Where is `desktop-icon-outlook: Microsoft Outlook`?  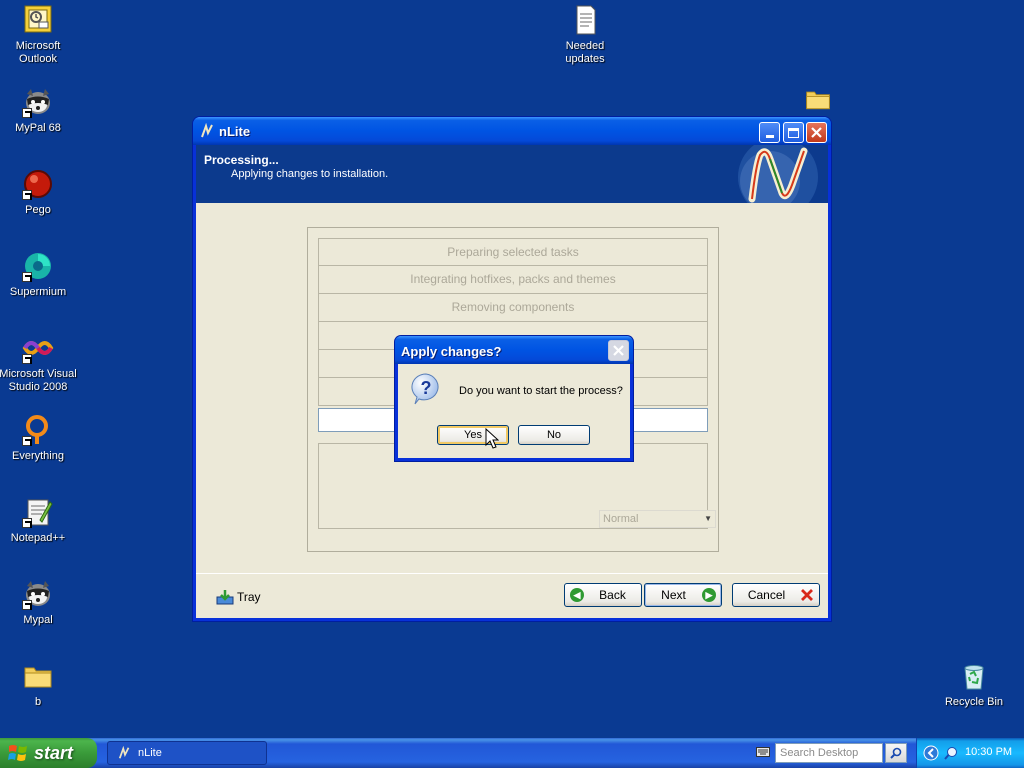 desktop-icon-outlook: Microsoft Outlook is located at coordinates (39, 35).